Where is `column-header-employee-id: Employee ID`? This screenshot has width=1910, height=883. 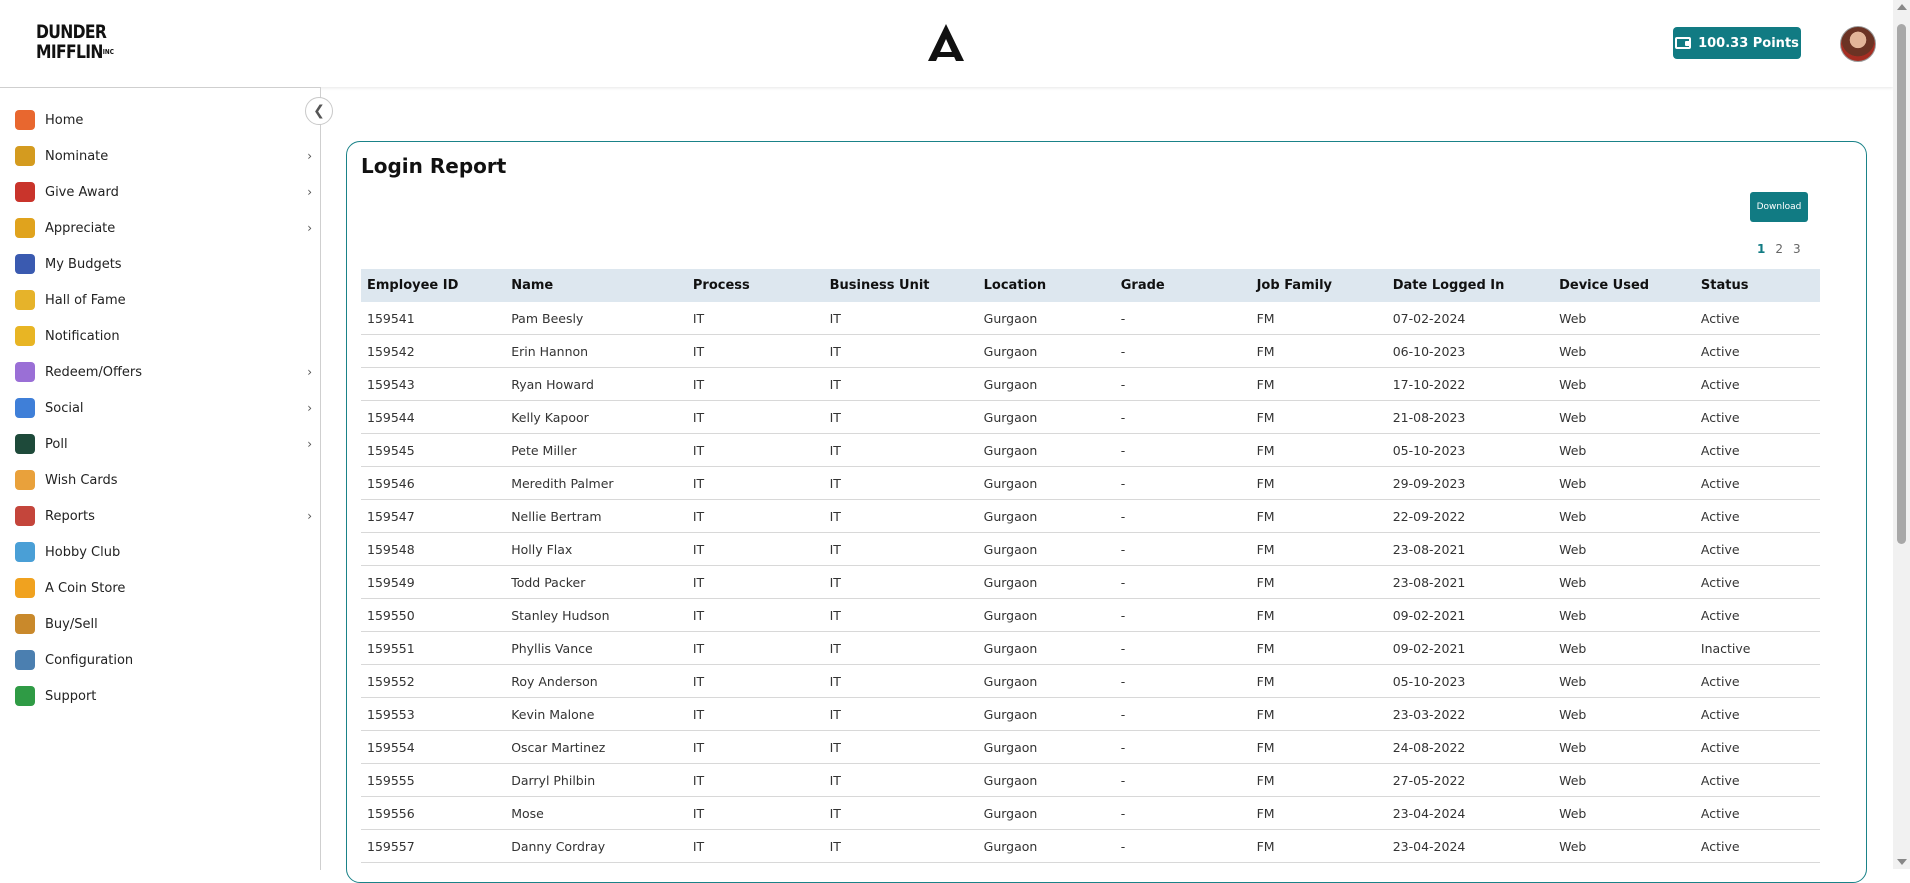 column-header-employee-id: Employee ID is located at coordinates (433, 285).